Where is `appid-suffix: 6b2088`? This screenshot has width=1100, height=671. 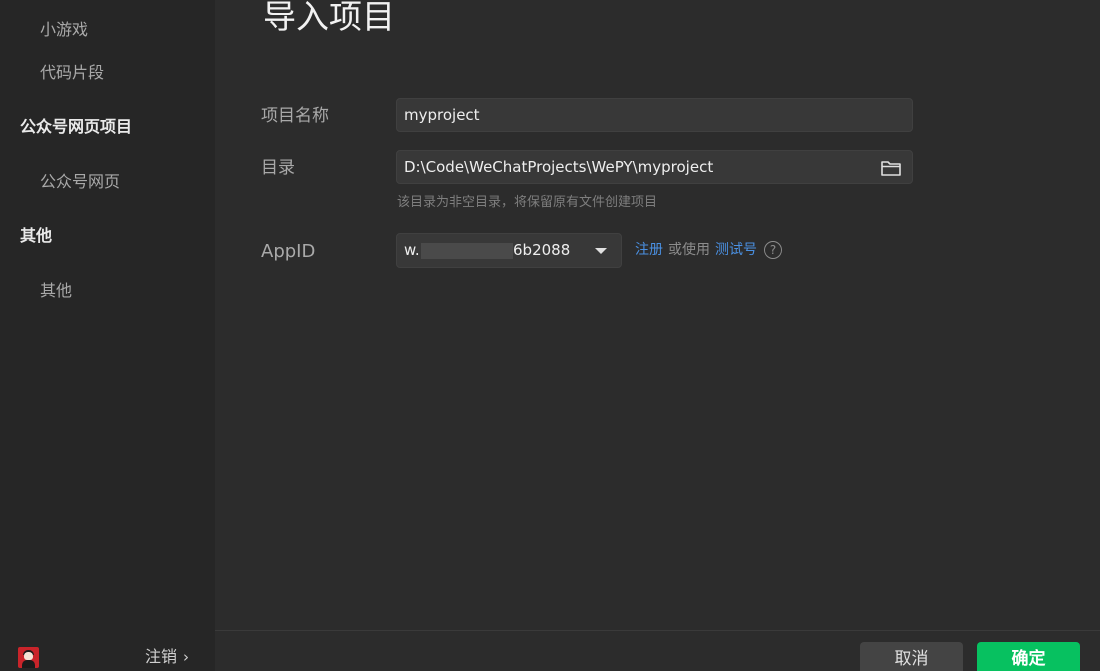
appid-suffix: 6b2088 is located at coordinates (542, 250).